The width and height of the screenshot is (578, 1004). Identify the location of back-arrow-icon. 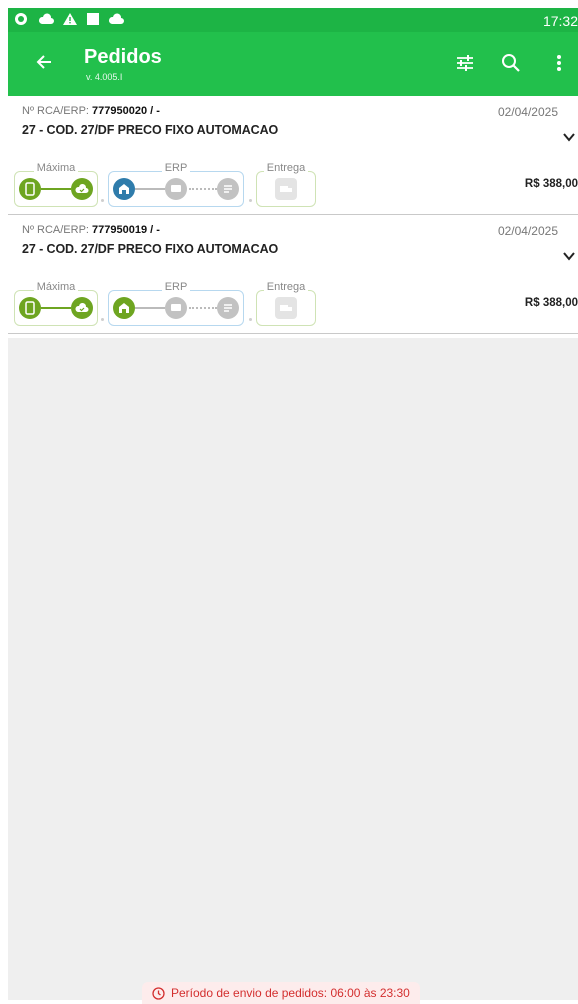
(44, 62).